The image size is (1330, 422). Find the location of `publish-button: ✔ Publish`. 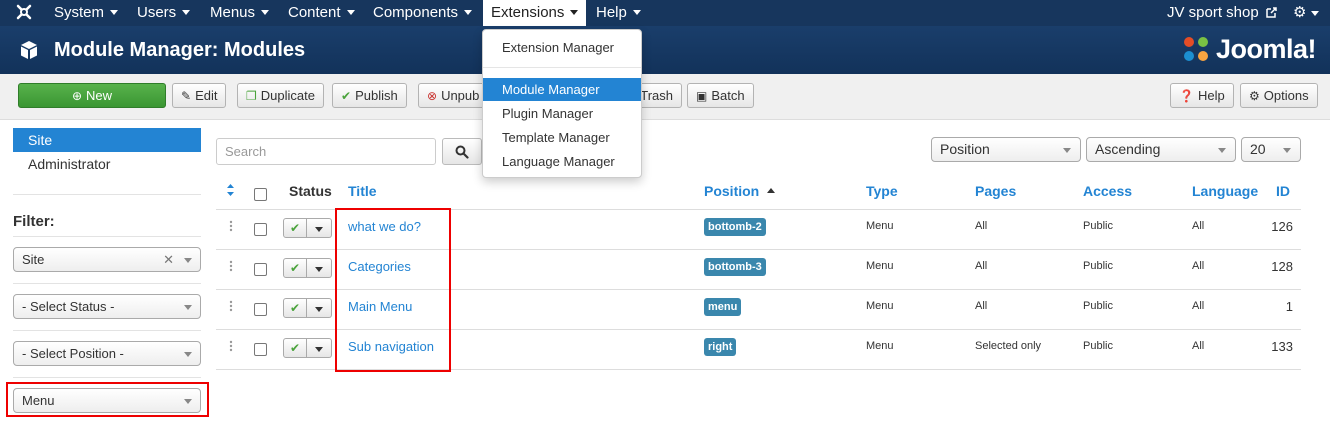

publish-button: ✔ Publish is located at coordinates (369, 95).